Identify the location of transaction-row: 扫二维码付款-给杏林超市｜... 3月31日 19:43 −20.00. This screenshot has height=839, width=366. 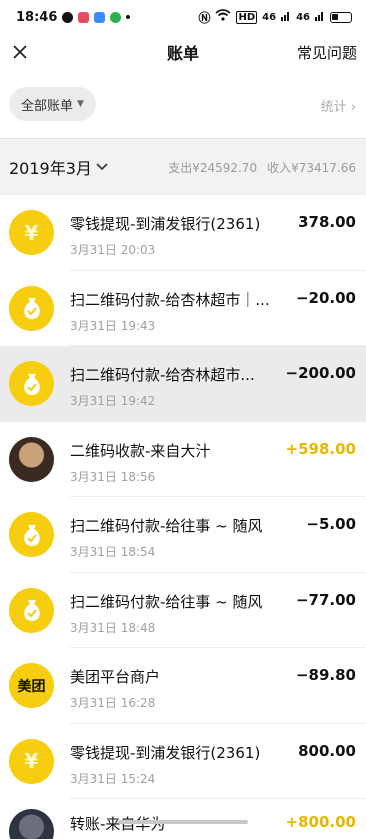
(183, 308).